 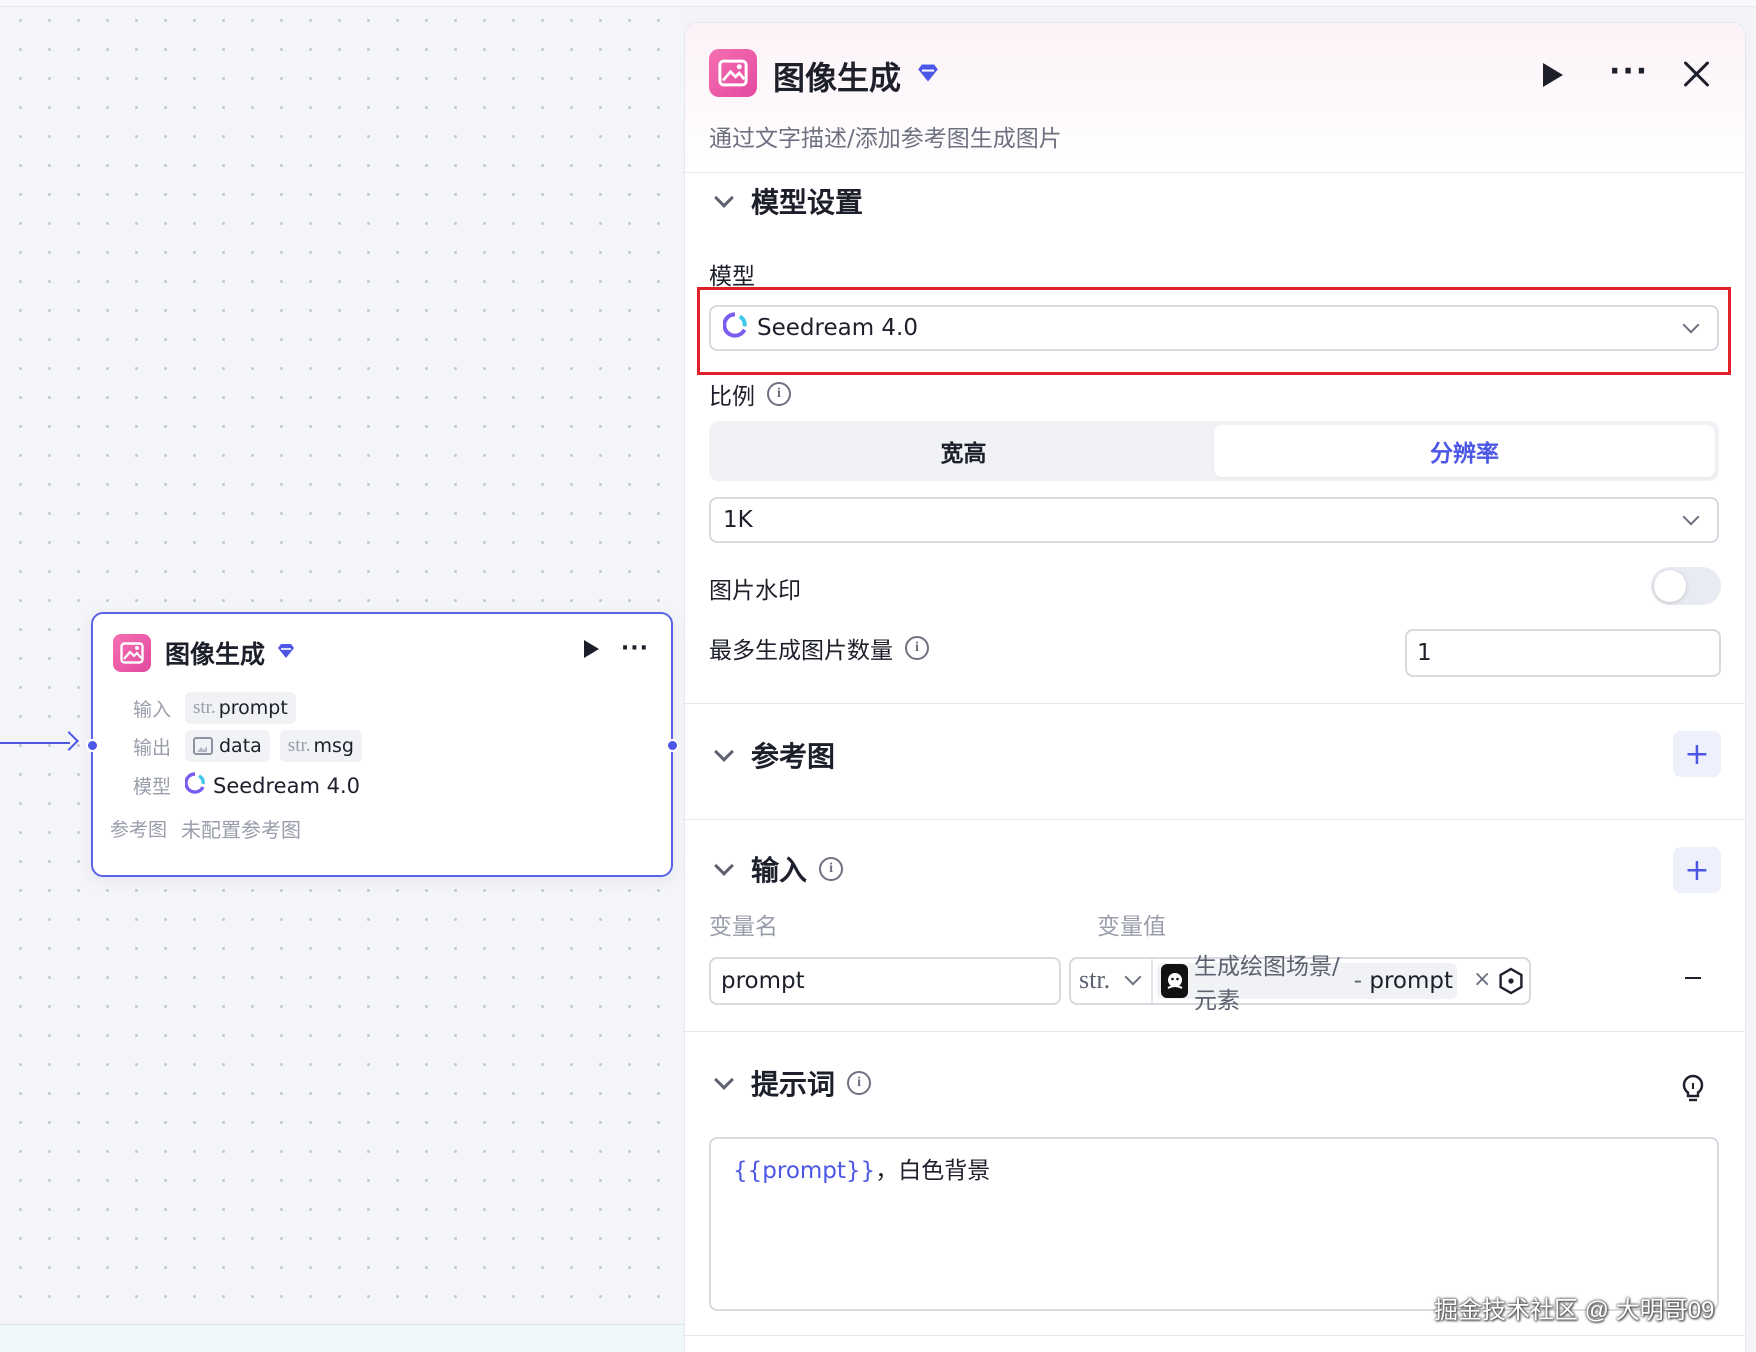 What do you see at coordinates (1696, 74) in the screenshot?
I see `close-icon` at bounding box center [1696, 74].